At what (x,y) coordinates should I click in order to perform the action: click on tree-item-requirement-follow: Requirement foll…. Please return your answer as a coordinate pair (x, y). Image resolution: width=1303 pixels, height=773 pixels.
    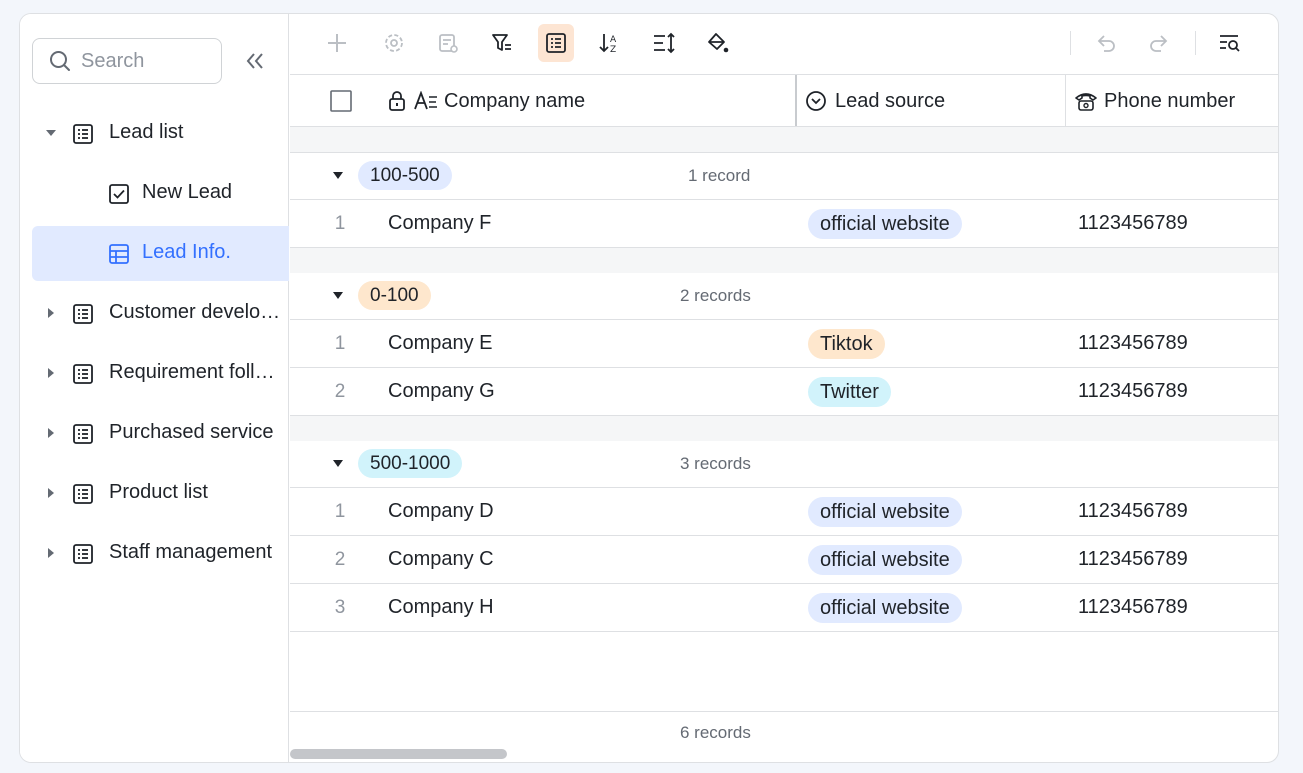
    Looking at the image, I should click on (160, 373).